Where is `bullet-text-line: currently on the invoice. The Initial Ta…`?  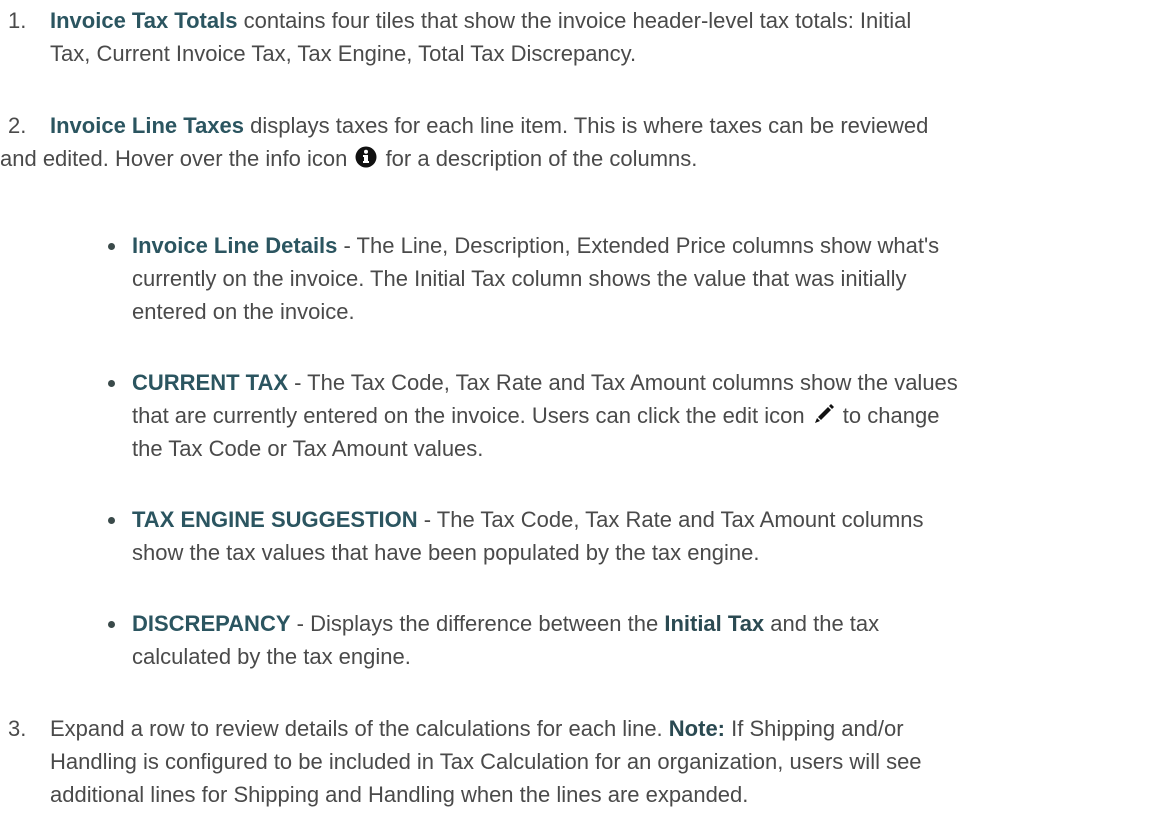 bullet-text-line: currently on the invoice. The Initial Ta… is located at coordinates (519, 278).